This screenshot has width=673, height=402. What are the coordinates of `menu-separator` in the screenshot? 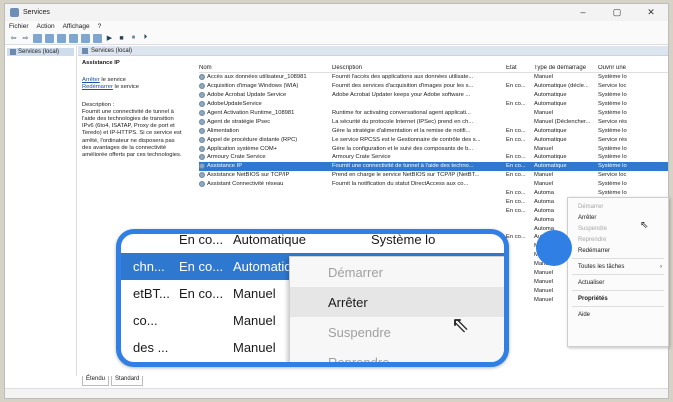 It's located at (618, 306).